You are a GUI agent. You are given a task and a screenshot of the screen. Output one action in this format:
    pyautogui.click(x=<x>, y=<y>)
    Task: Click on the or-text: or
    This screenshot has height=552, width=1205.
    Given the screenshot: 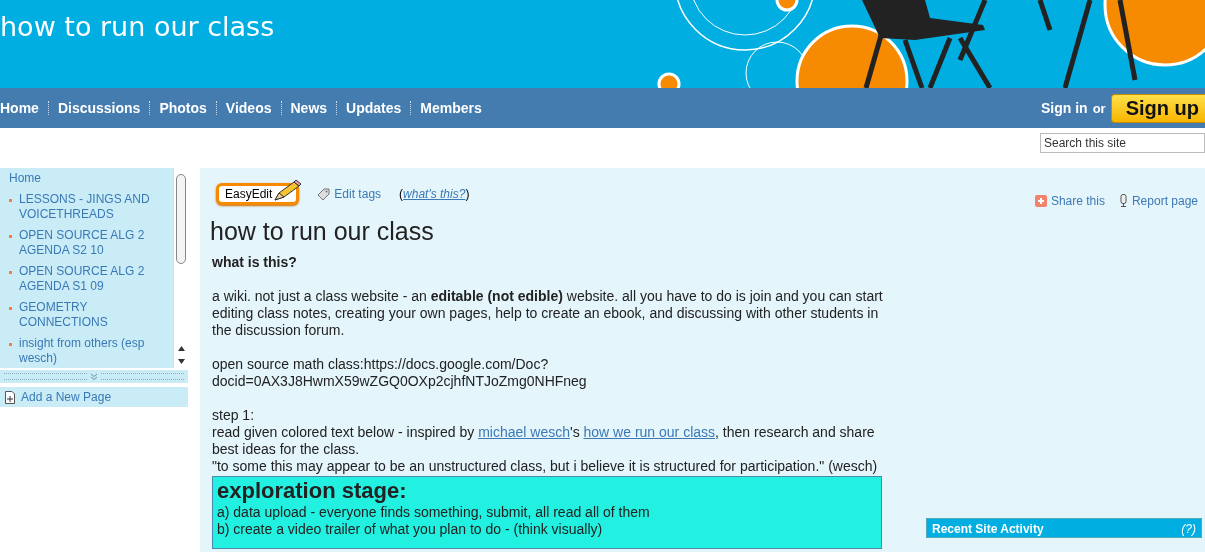 What is the action you would take?
    pyautogui.click(x=1099, y=108)
    